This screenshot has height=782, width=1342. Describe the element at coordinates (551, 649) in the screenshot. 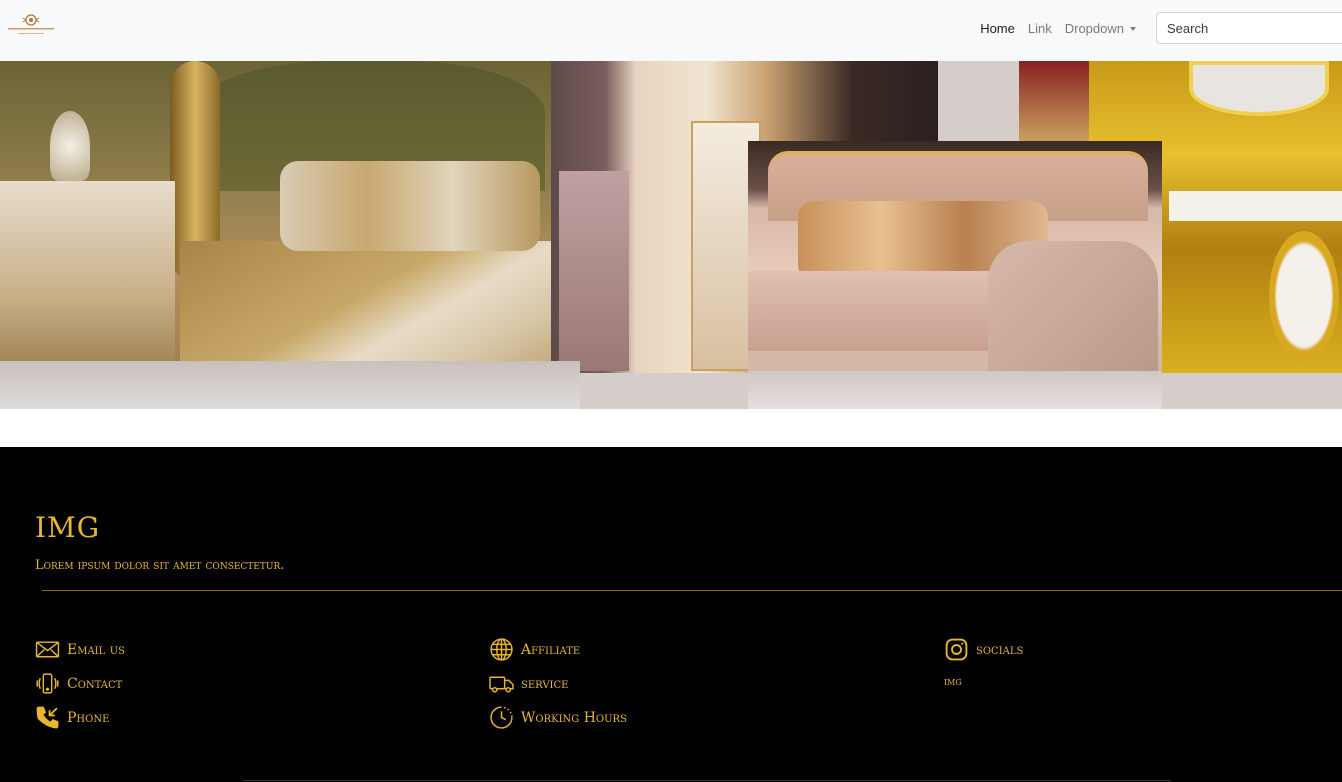

I see `affiliate-label: Affiliate` at that location.